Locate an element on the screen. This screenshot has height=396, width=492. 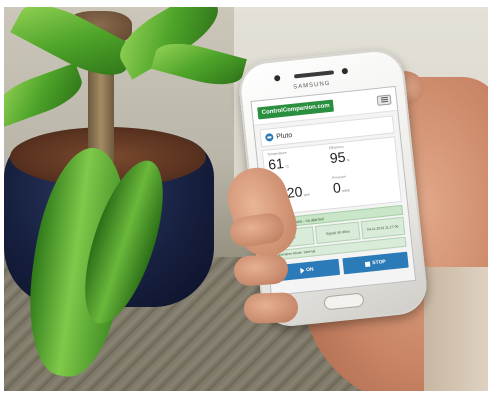
device-icon is located at coordinates (269, 137).